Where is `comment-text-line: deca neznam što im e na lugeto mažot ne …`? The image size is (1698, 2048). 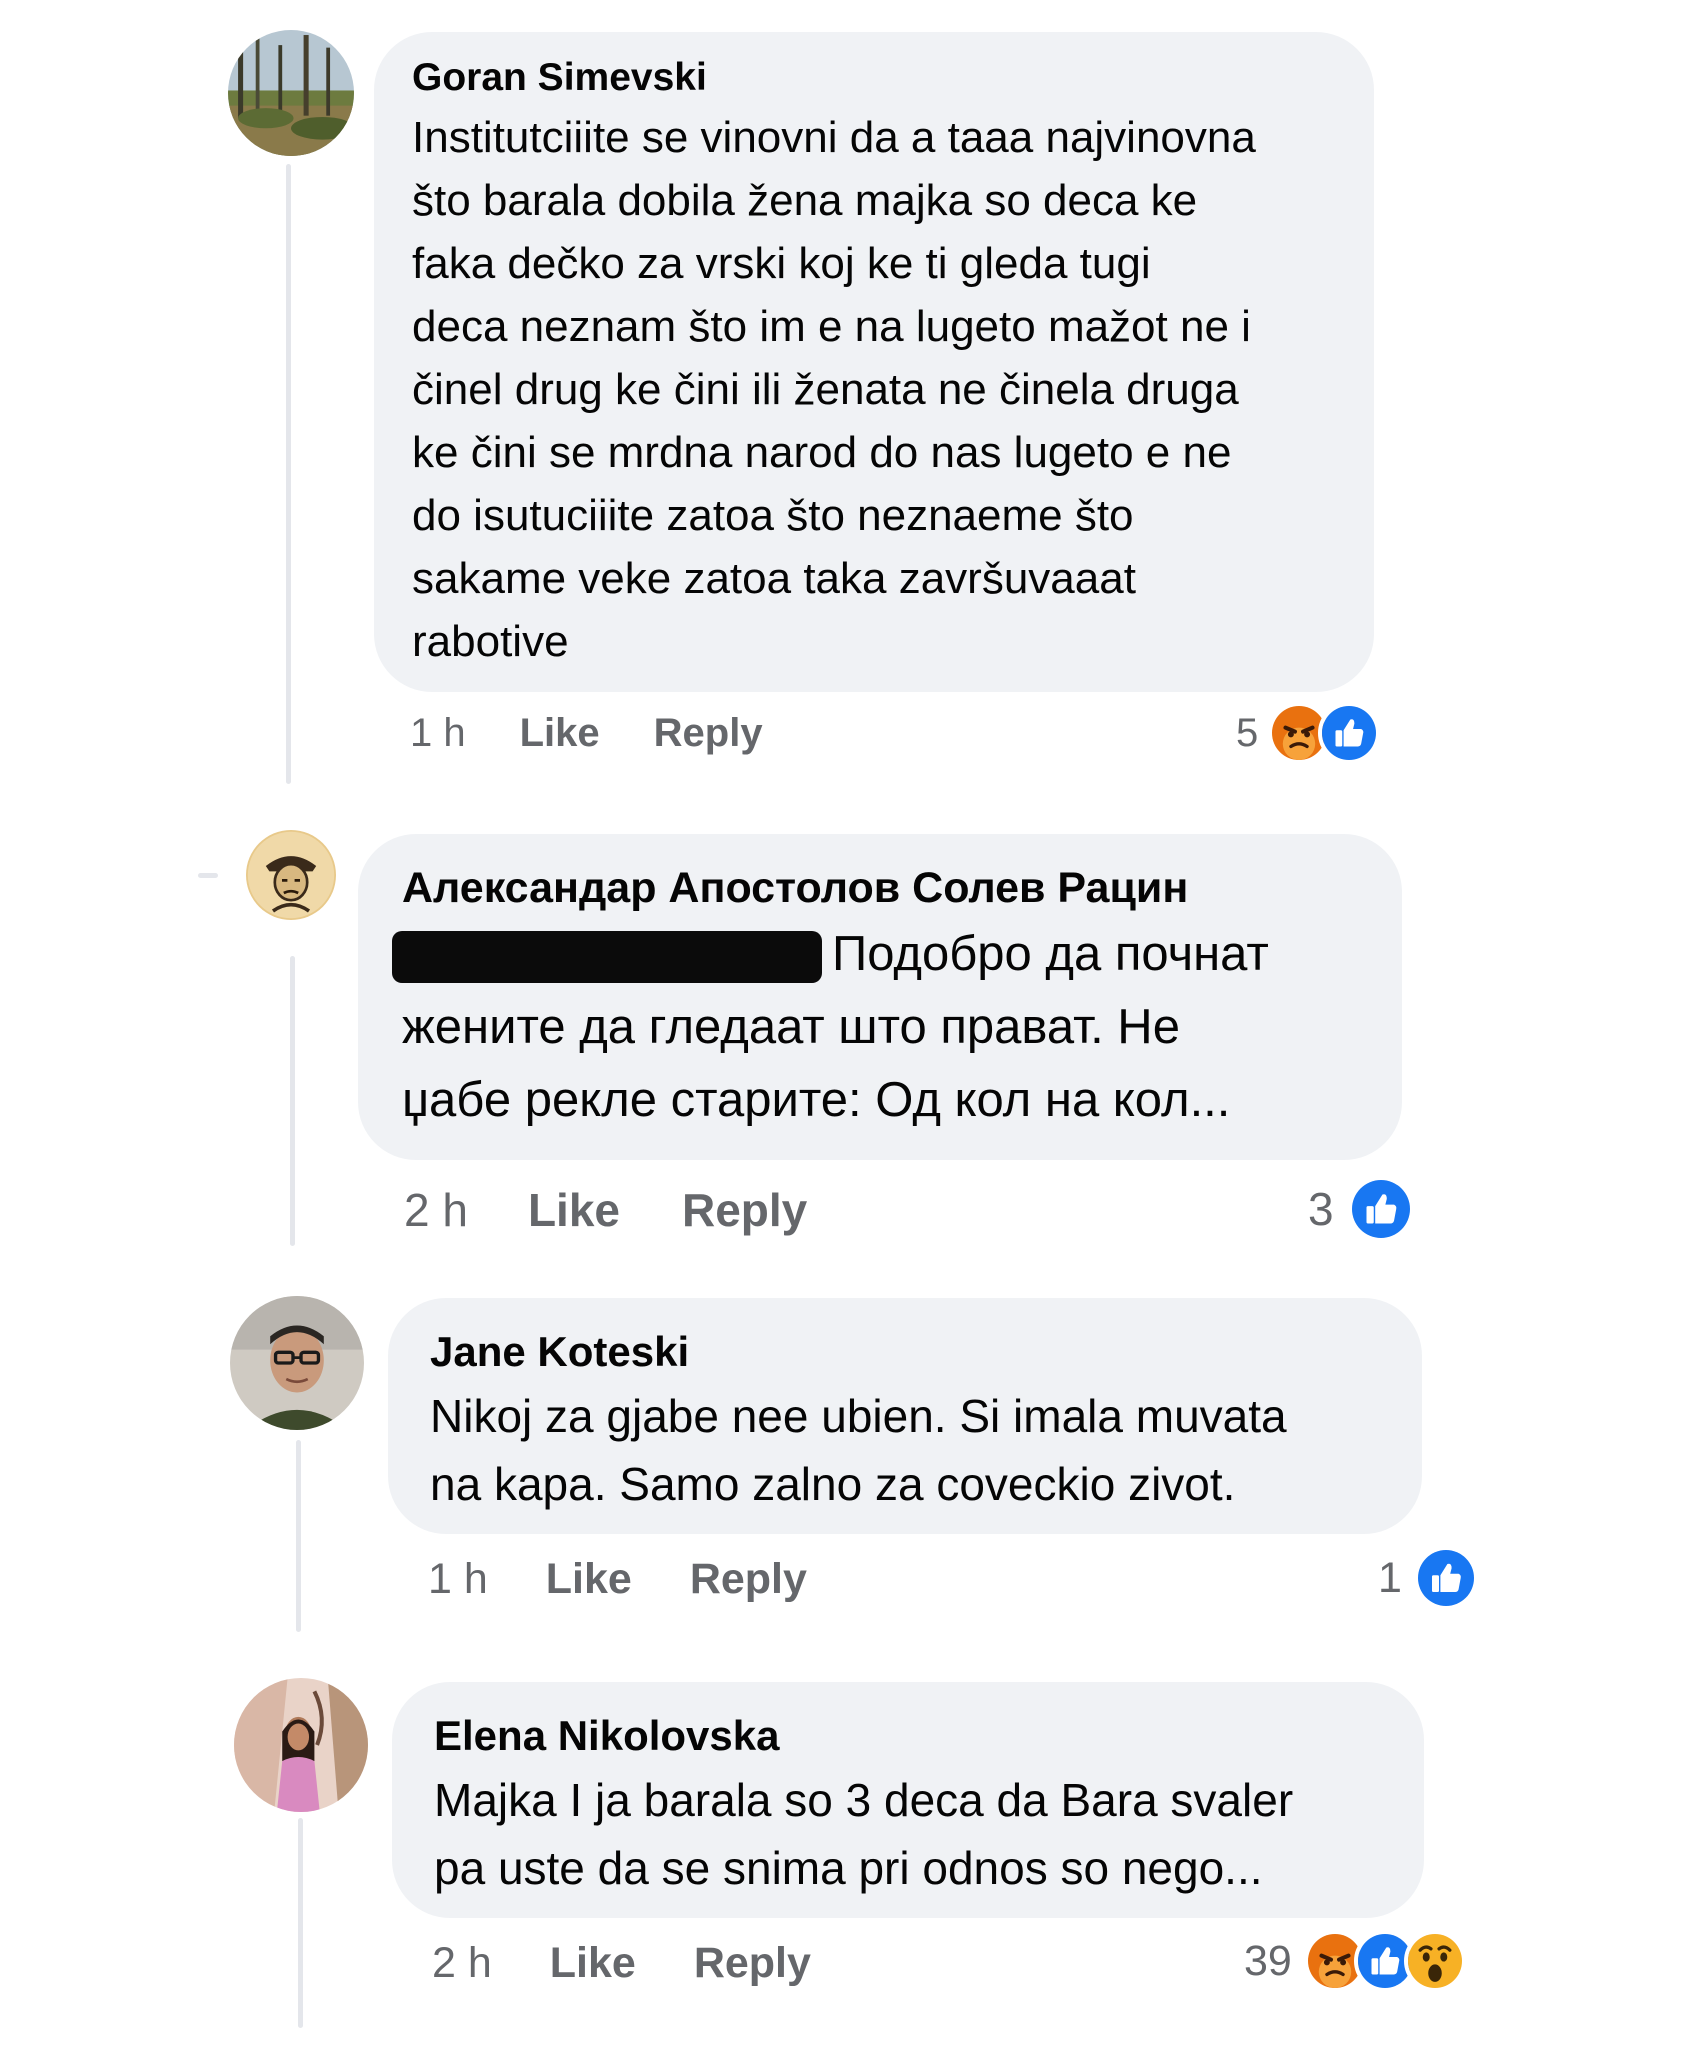
comment-text-line: deca neznam što im e na lugeto mažot ne … is located at coordinates (831, 326).